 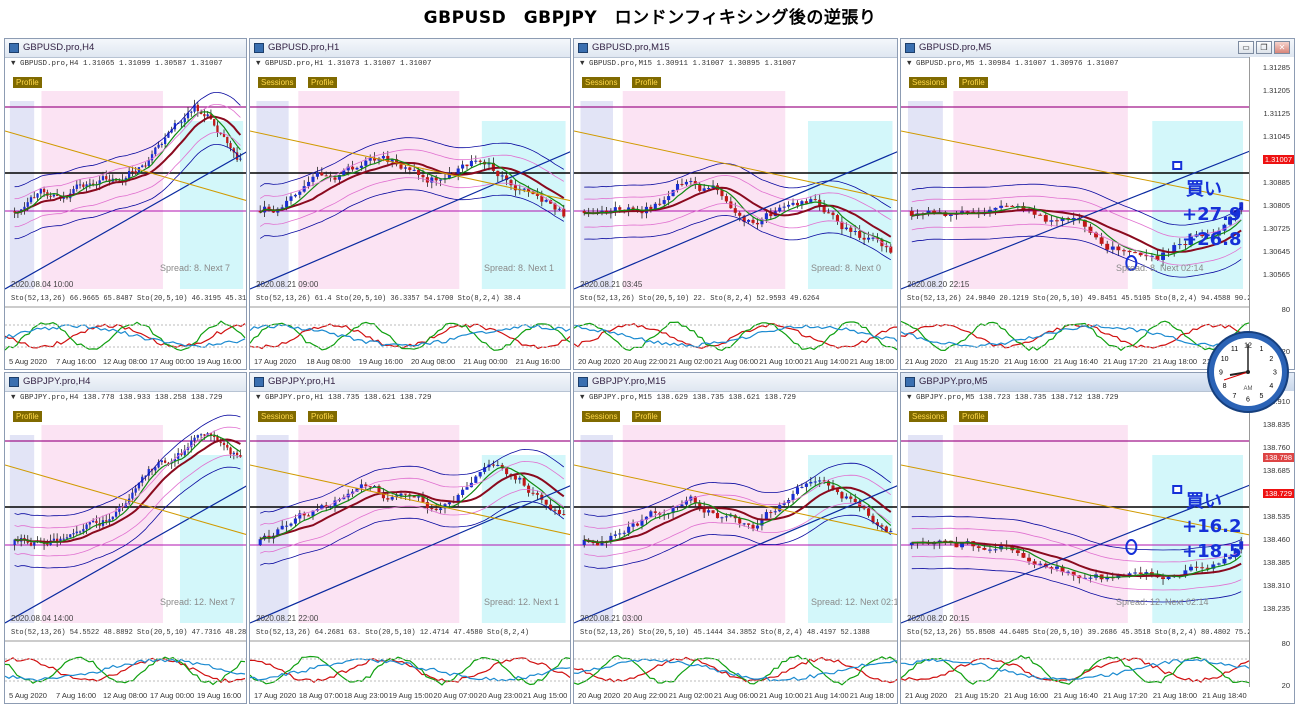 What do you see at coordinates (1271, 386) in the screenshot?
I see `clock-number: 4` at bounding box center [1271, 386].